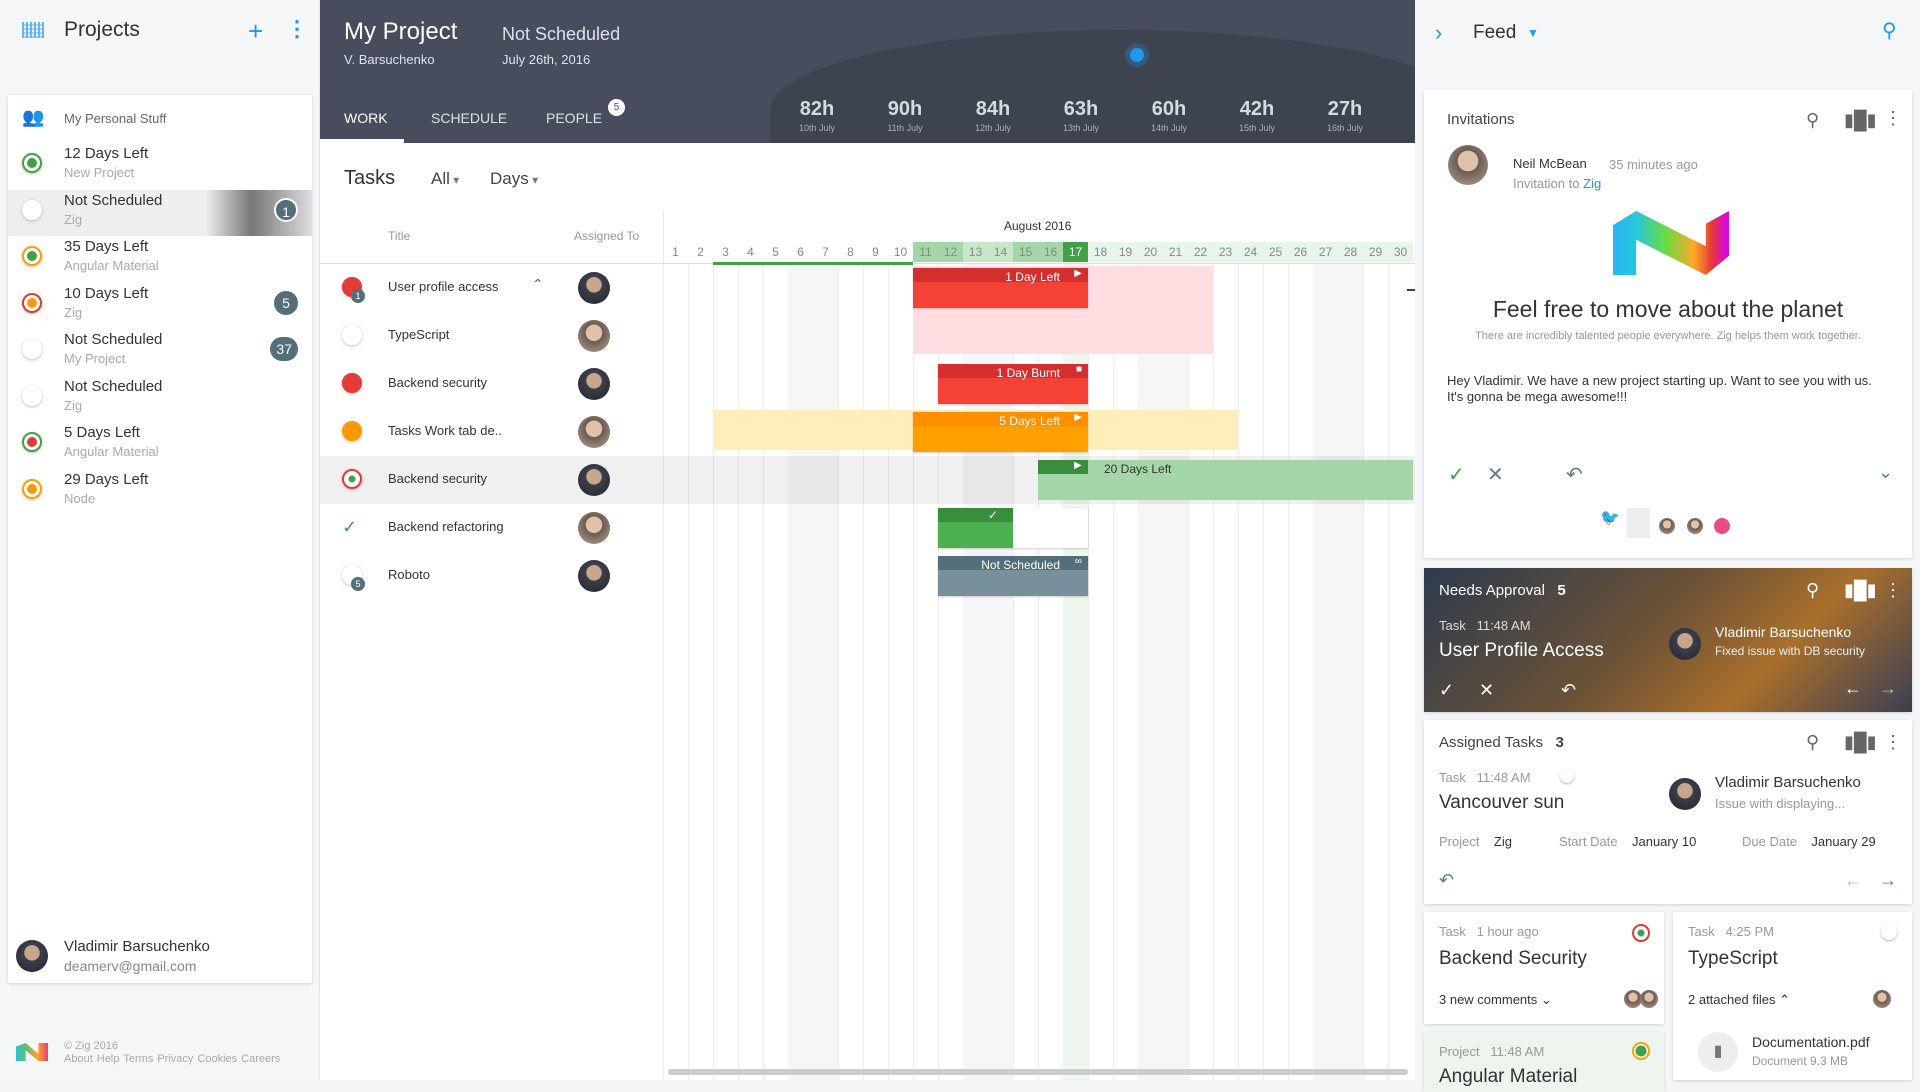 This screenshot has height=1092, width=1920. Describe the element at coordinates (1494, 33) in the screenshot. I see `feed-title: Feed` at that location.